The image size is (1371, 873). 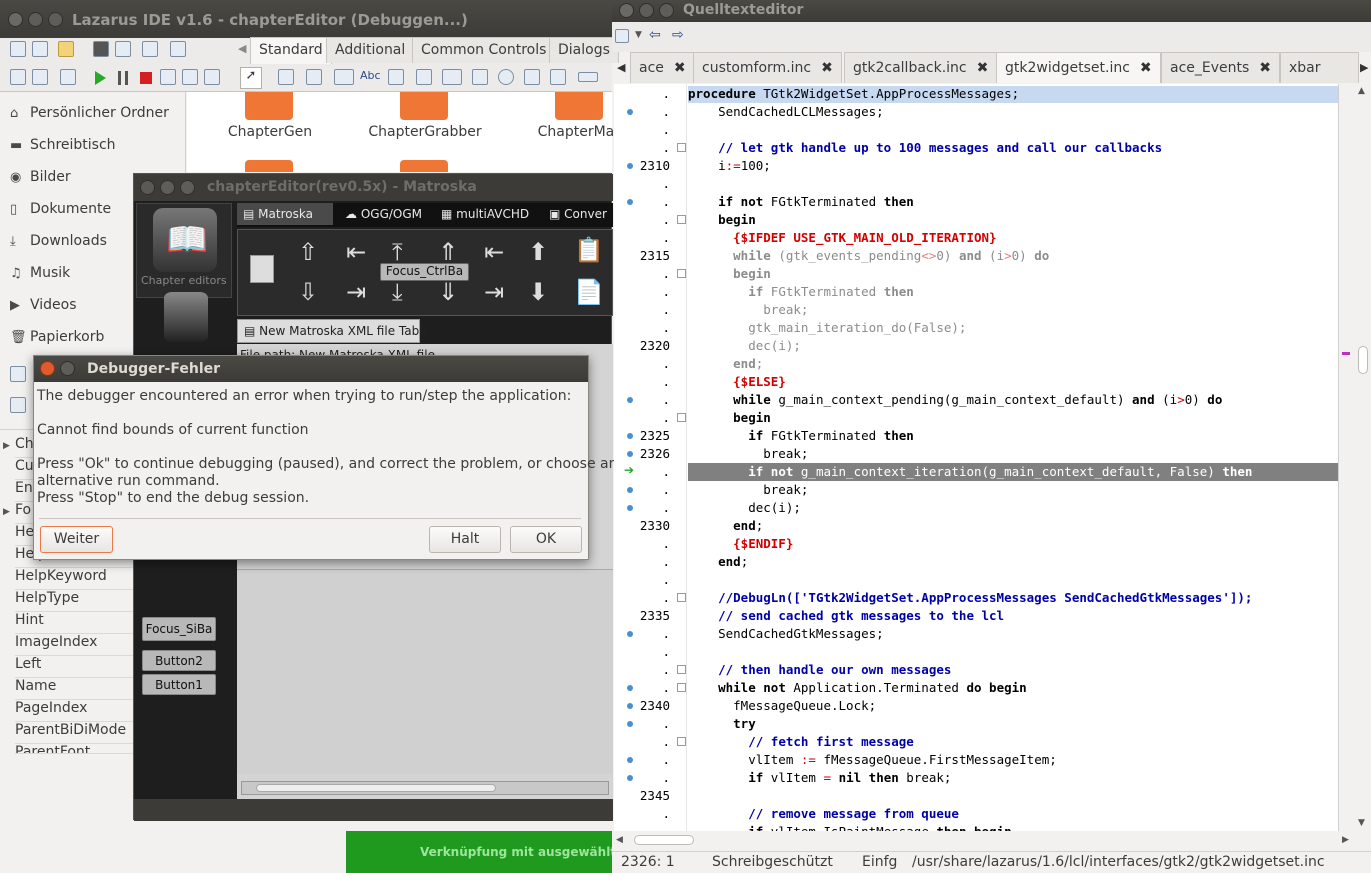 What do you see at coordinates (538, 292) in the screenshot?
I see `arrow-down-icon: ⬇` at bounding box center [538, 292].